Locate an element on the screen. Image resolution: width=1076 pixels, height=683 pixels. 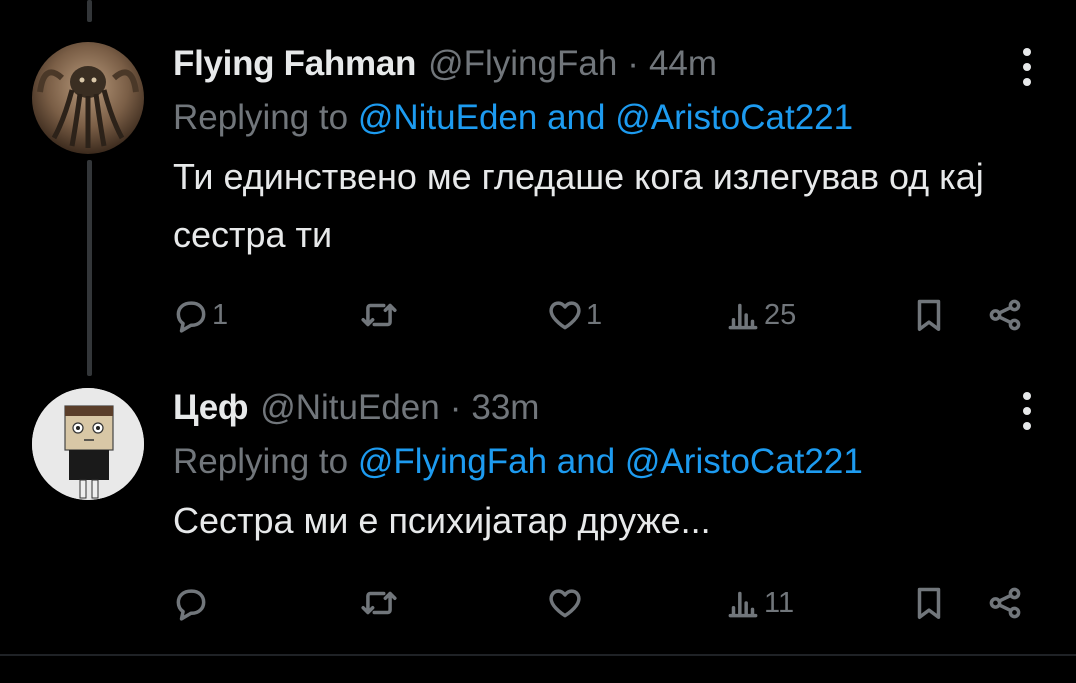
reply-count: 1 is located at coordinates (220, 314).